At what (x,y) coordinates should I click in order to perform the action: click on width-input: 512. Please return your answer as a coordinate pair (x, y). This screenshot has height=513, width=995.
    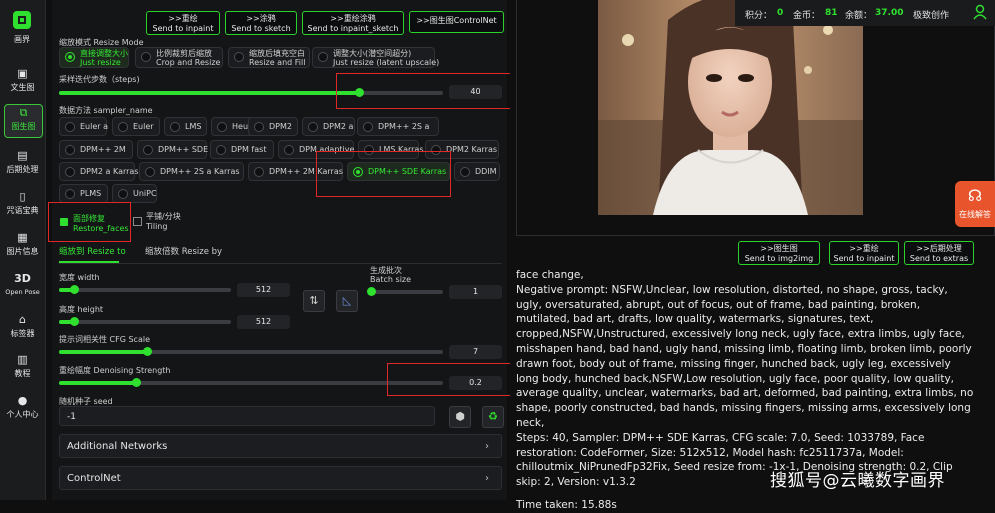
    Looking at the image, I should click on (263, 290).